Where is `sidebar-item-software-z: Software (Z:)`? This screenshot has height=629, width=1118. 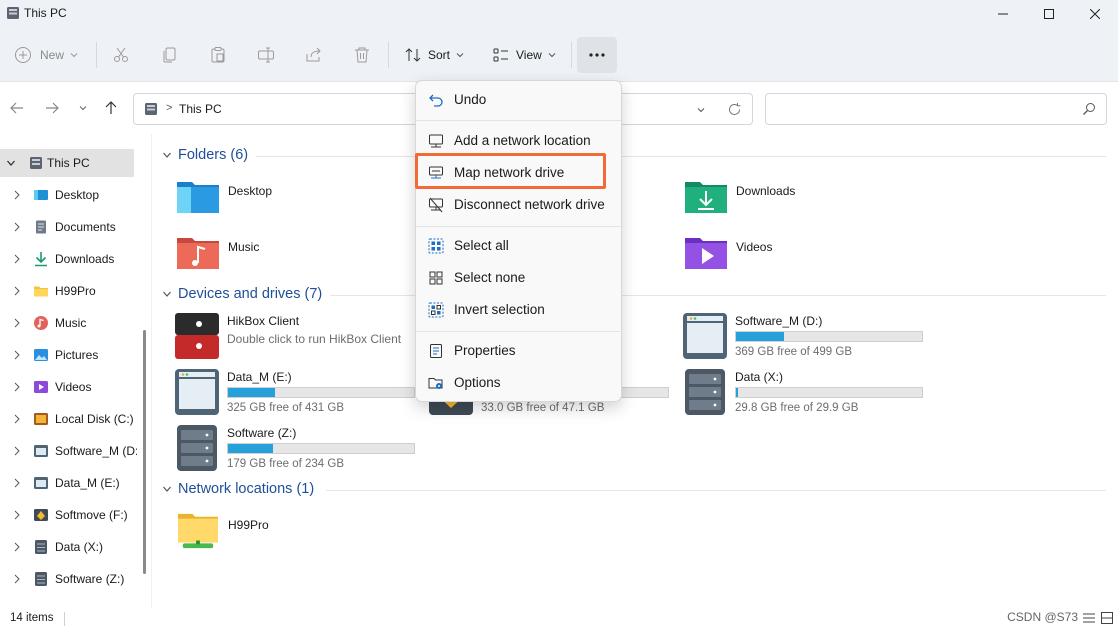 sidebar-item-software-z: Software (Z:) is located at coordinates (76, 579).